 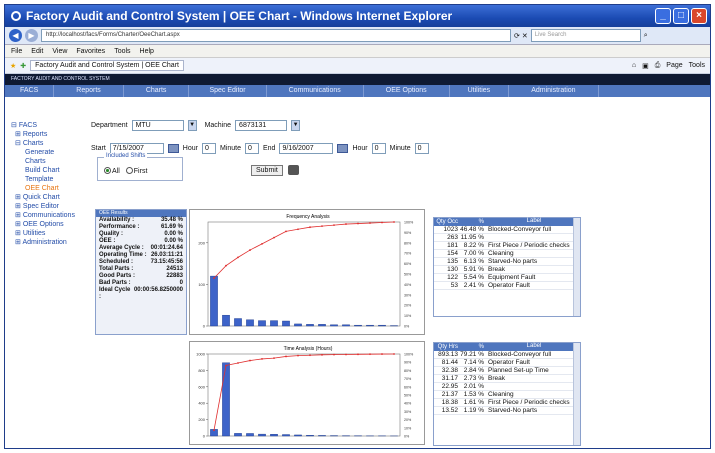 I want to click on table-row: 22.95 2.01 %, so click(x=507, y=387).